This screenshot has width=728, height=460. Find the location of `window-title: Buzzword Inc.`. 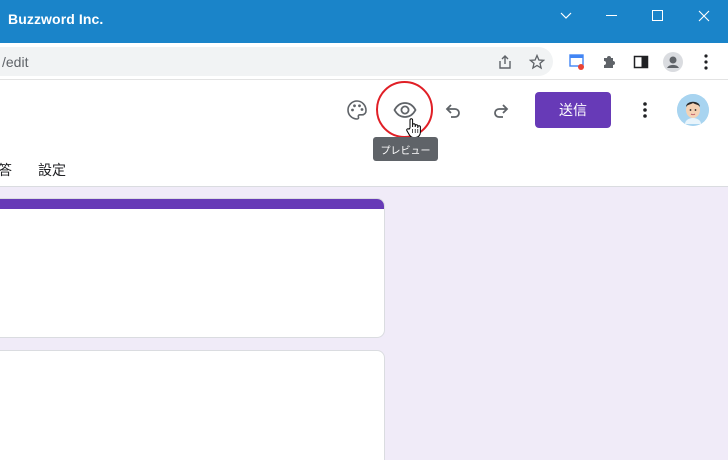

window-title: Buzzword Inc. is located at coordinates (56, 19).